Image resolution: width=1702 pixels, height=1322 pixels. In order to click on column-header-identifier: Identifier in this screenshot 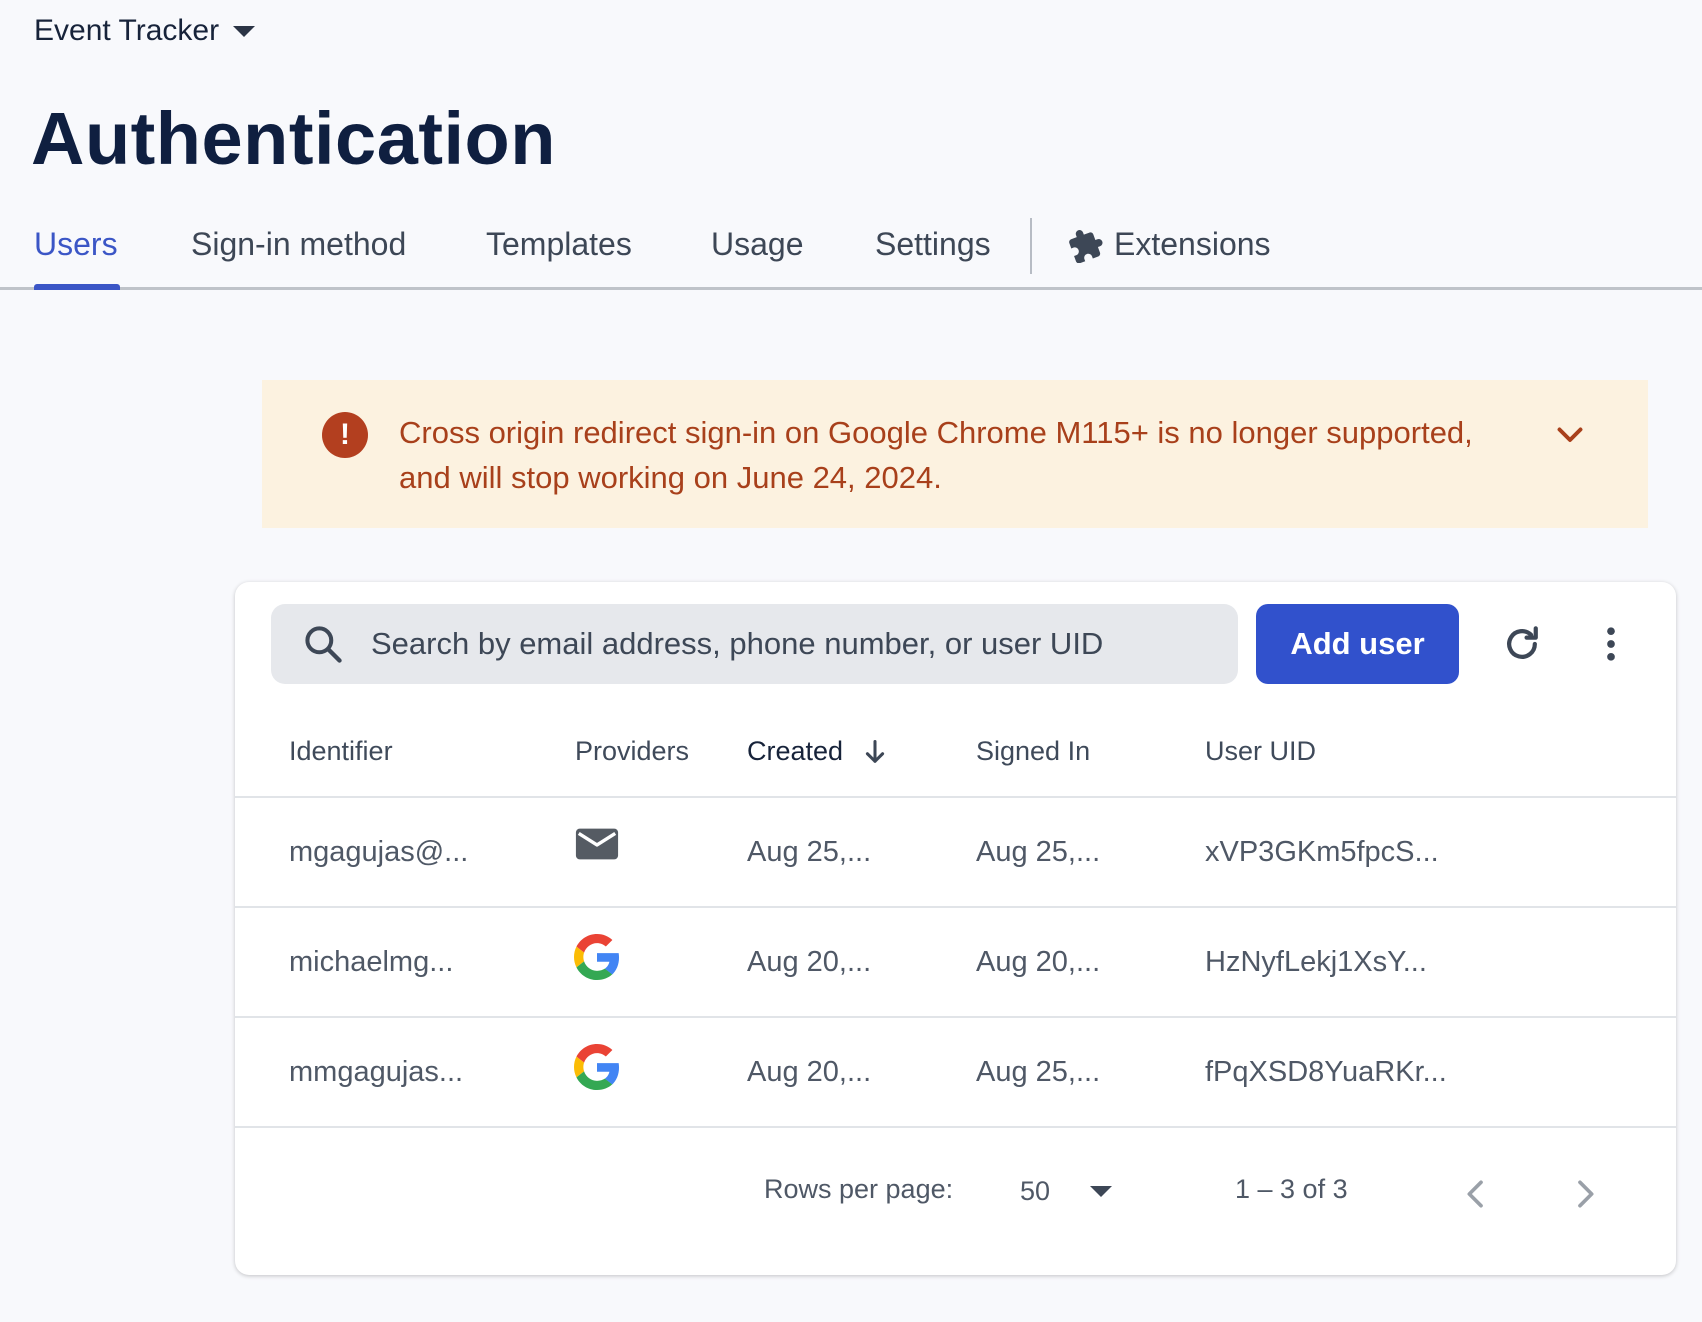, I will do `click(341, 751)`.